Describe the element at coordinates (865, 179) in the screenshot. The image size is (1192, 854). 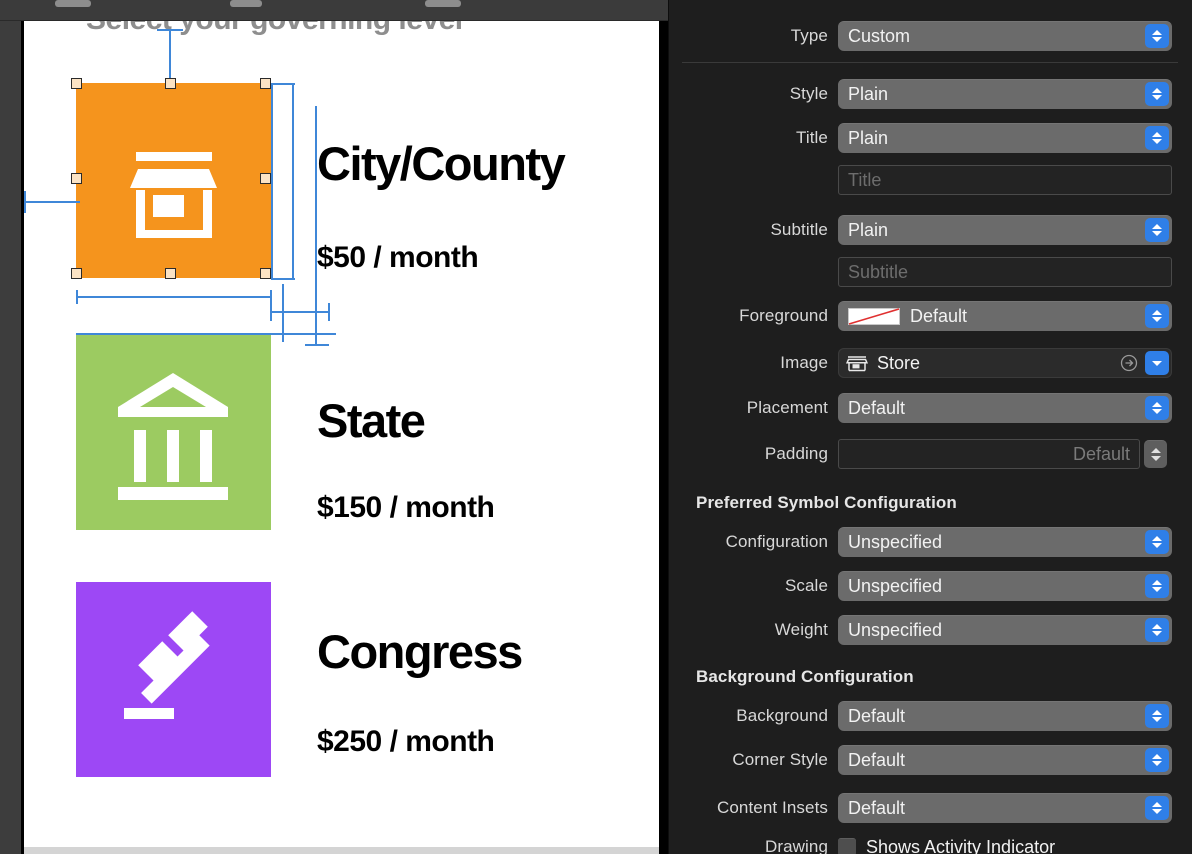
I see `title-input-placeholder: Title` at that location.